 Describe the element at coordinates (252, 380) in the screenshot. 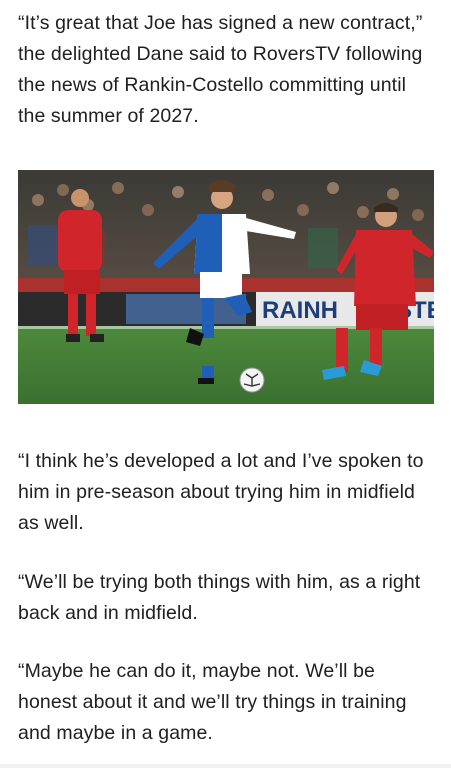

I see `football` at that location.